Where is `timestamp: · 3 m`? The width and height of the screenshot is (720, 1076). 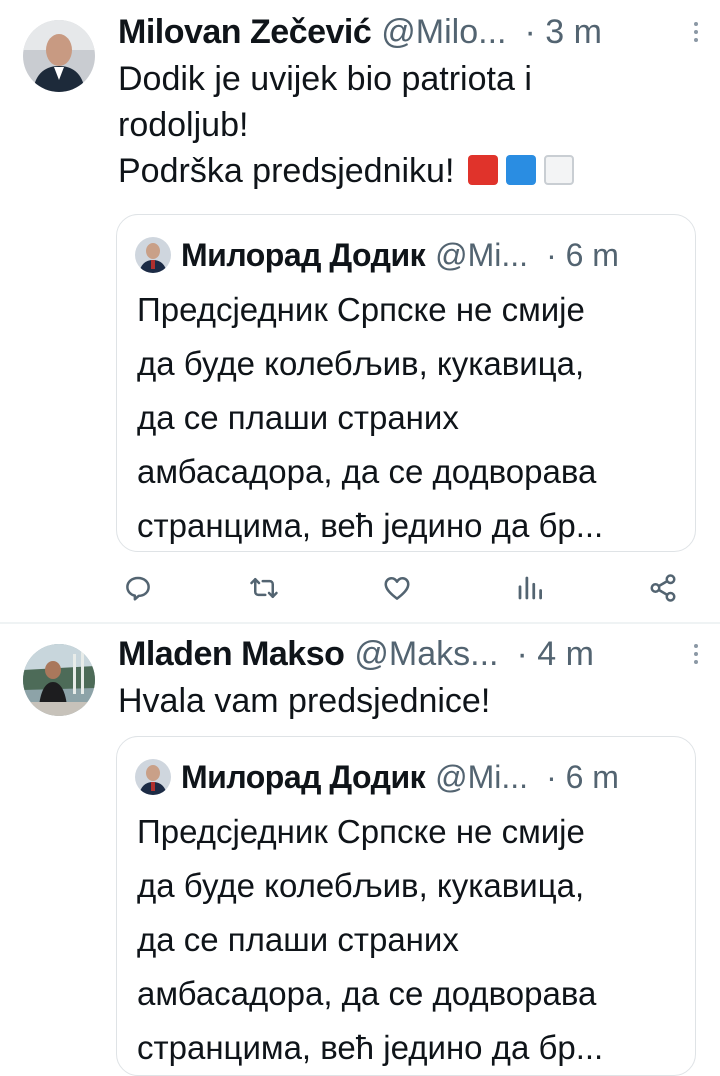
timestamp: · 3 m is located at coordinates (562, 32).